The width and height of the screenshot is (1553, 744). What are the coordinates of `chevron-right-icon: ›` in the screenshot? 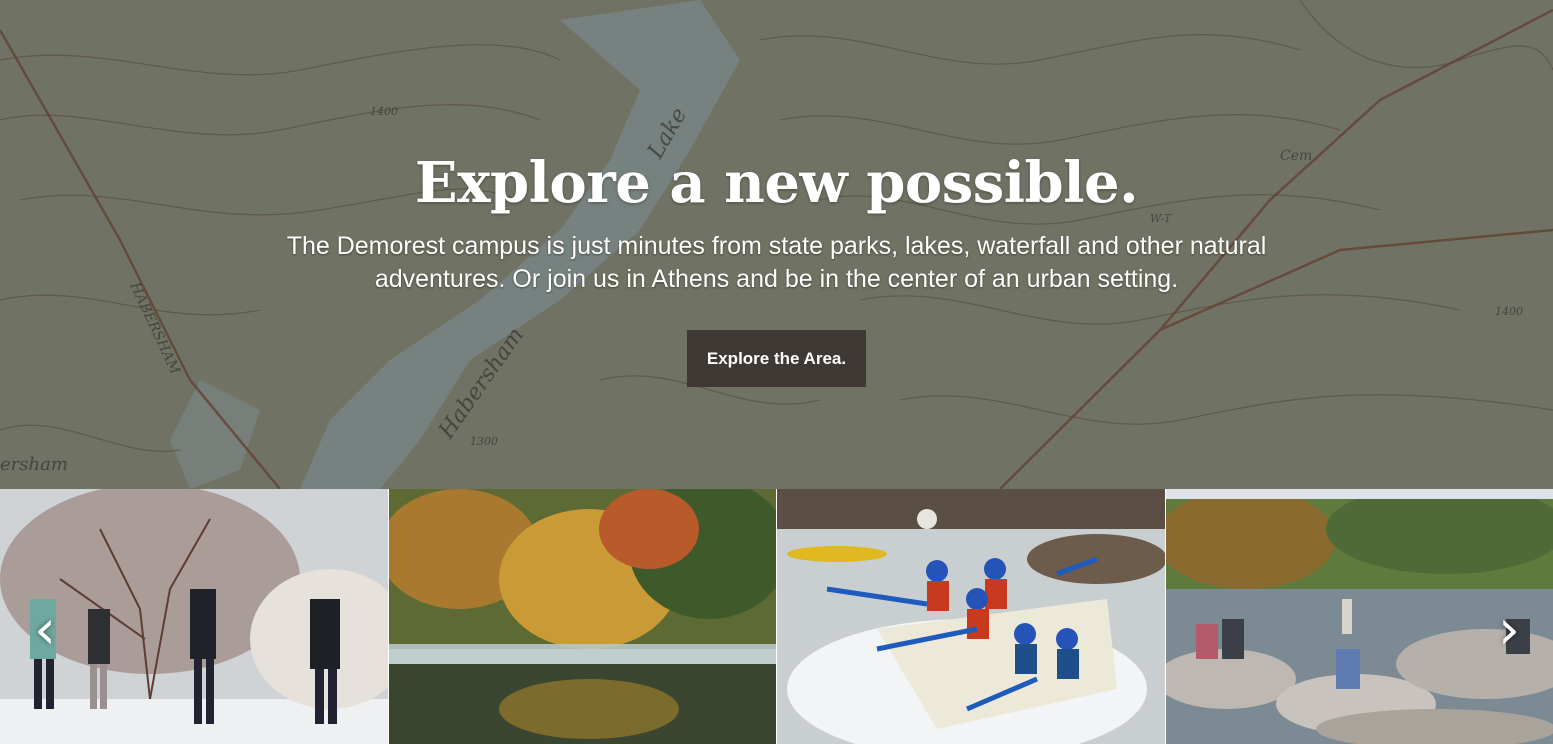 It's located at (1509, 629).